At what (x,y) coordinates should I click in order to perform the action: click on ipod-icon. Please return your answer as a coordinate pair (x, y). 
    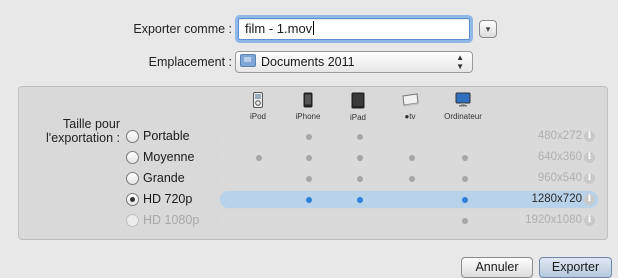
    Looking at the image, I should click on (258, 100).